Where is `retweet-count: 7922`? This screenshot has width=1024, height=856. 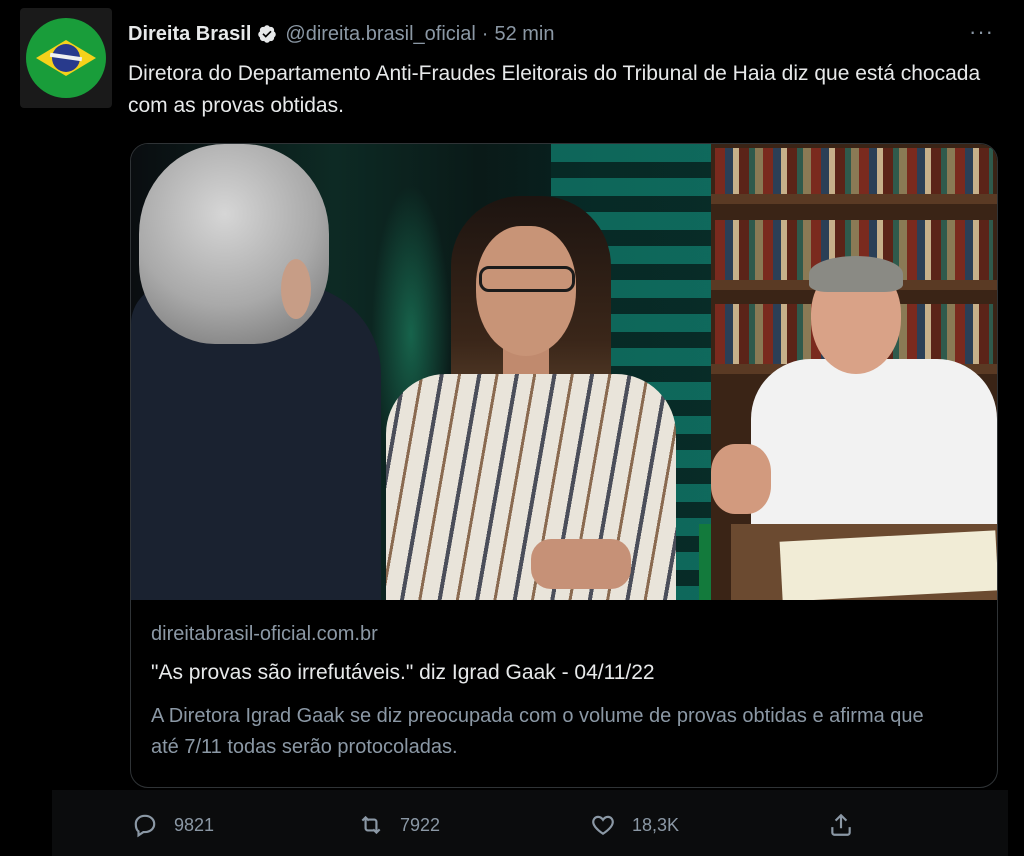
retweet-count: 7922 is located at coordinates (420, 824).